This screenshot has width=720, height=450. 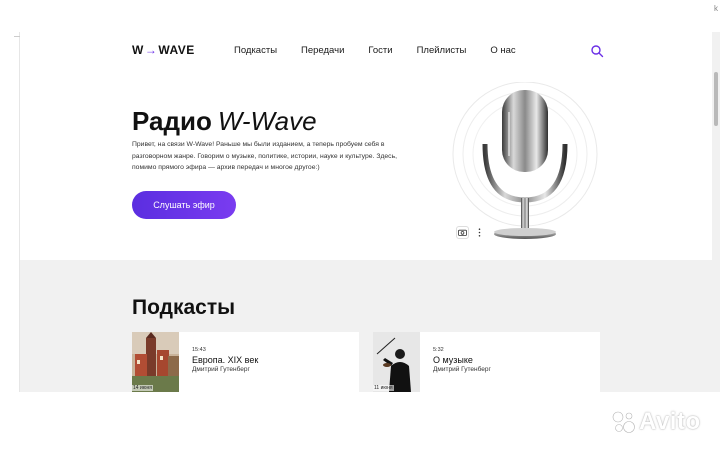 I want to click on nav-guests: Гости, so click(x=380, y=50).